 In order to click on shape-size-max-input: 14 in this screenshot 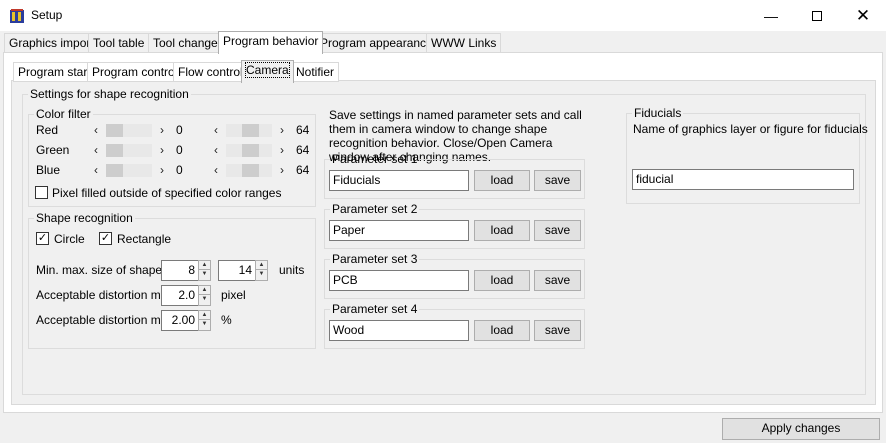, I will do `click(237, 270)`.